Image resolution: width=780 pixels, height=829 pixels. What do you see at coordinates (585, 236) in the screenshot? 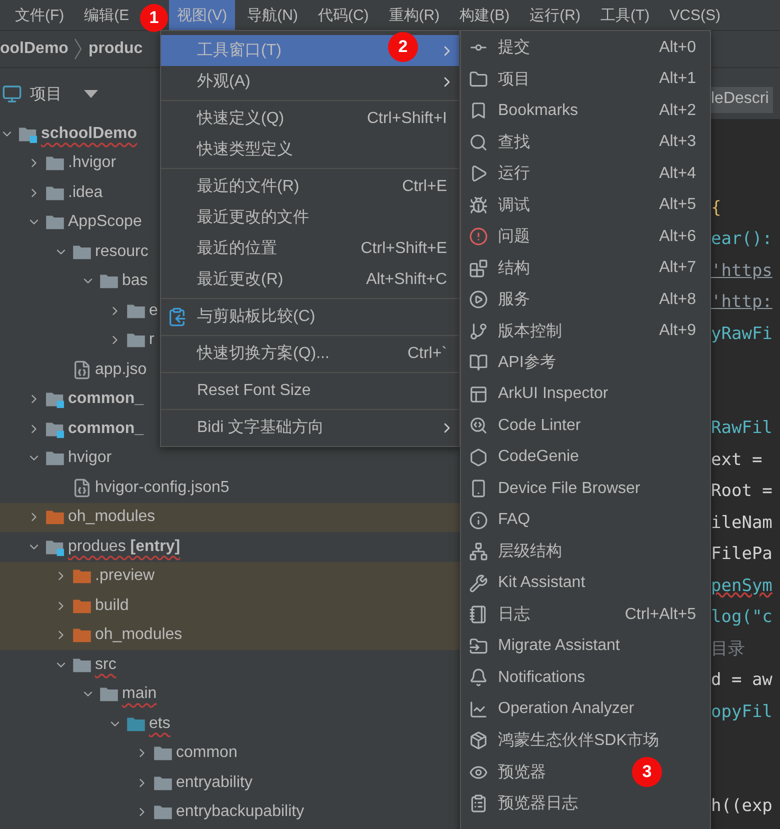
I see `menu-item: 问题 Alt+6` at bounding box center [585, 236].